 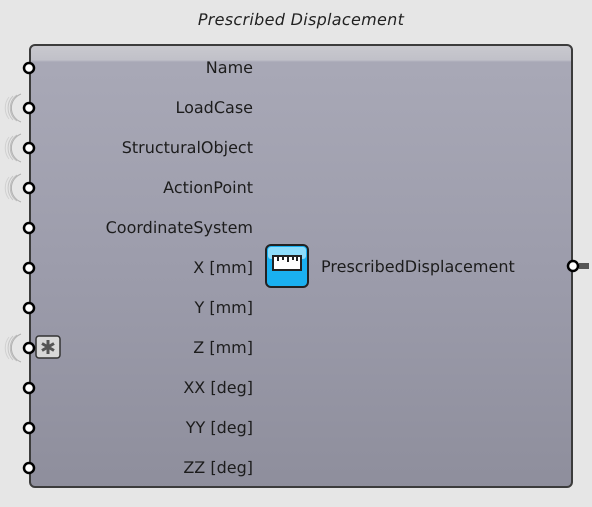 I want to click on output-label: PrescribedDisplacement, so click(x=418, y=266).